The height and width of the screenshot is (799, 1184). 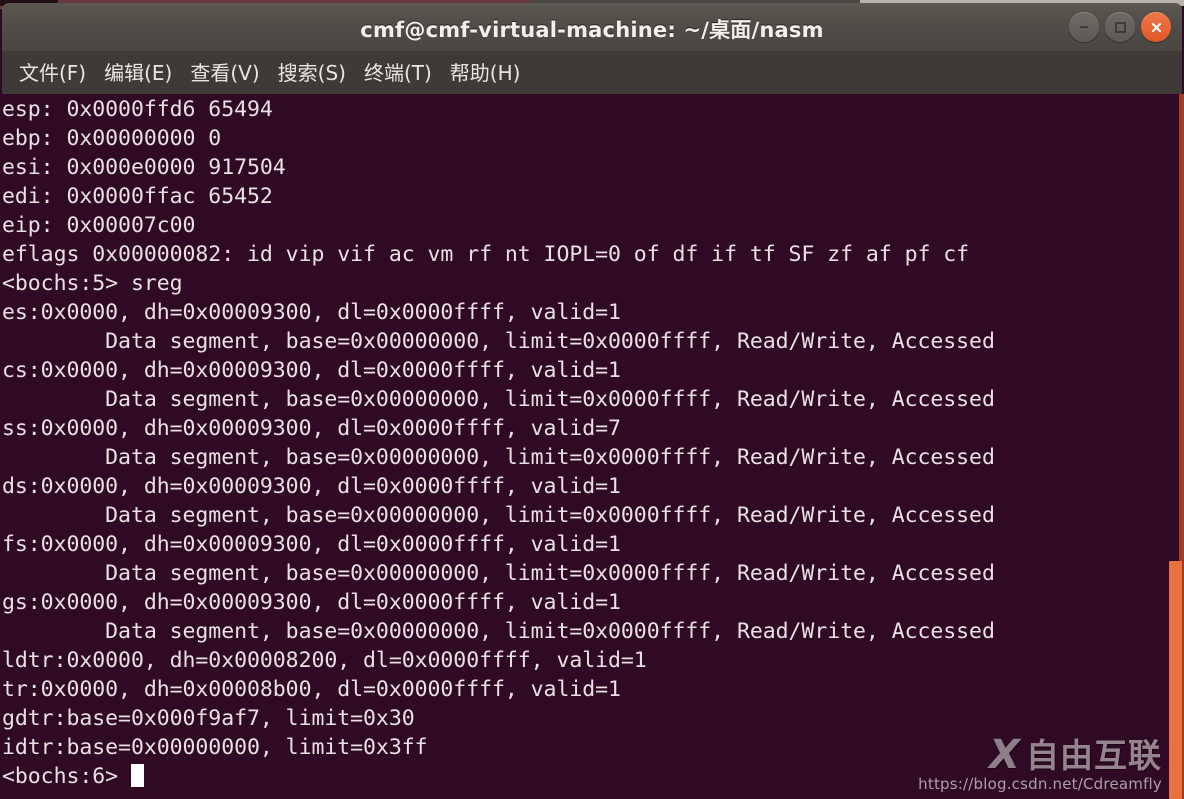 I want to click on terminal-line: ebp: 0x00000000 0, so click(x=112, y=138).